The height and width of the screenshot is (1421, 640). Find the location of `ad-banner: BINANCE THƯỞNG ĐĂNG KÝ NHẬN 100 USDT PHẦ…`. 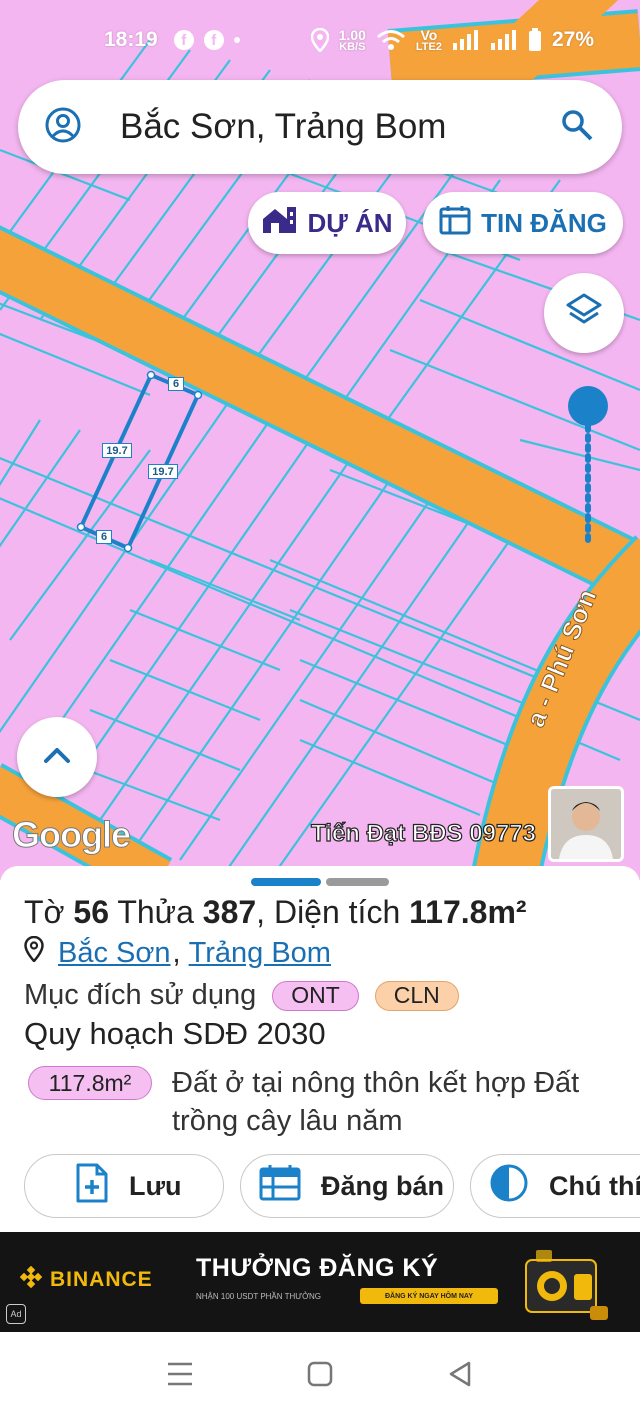

ad-banner: BINANCE THƯỞNG ĐĂNG KÝ NHẬN 100 USDT PHẦ… is located at coordinates (320, 1282).